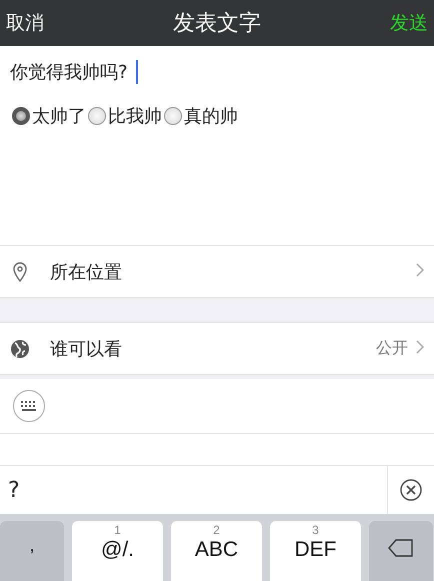 The width and height of the screenshot is (434, 581). I want to click on clear-icon, so click(411, 490).